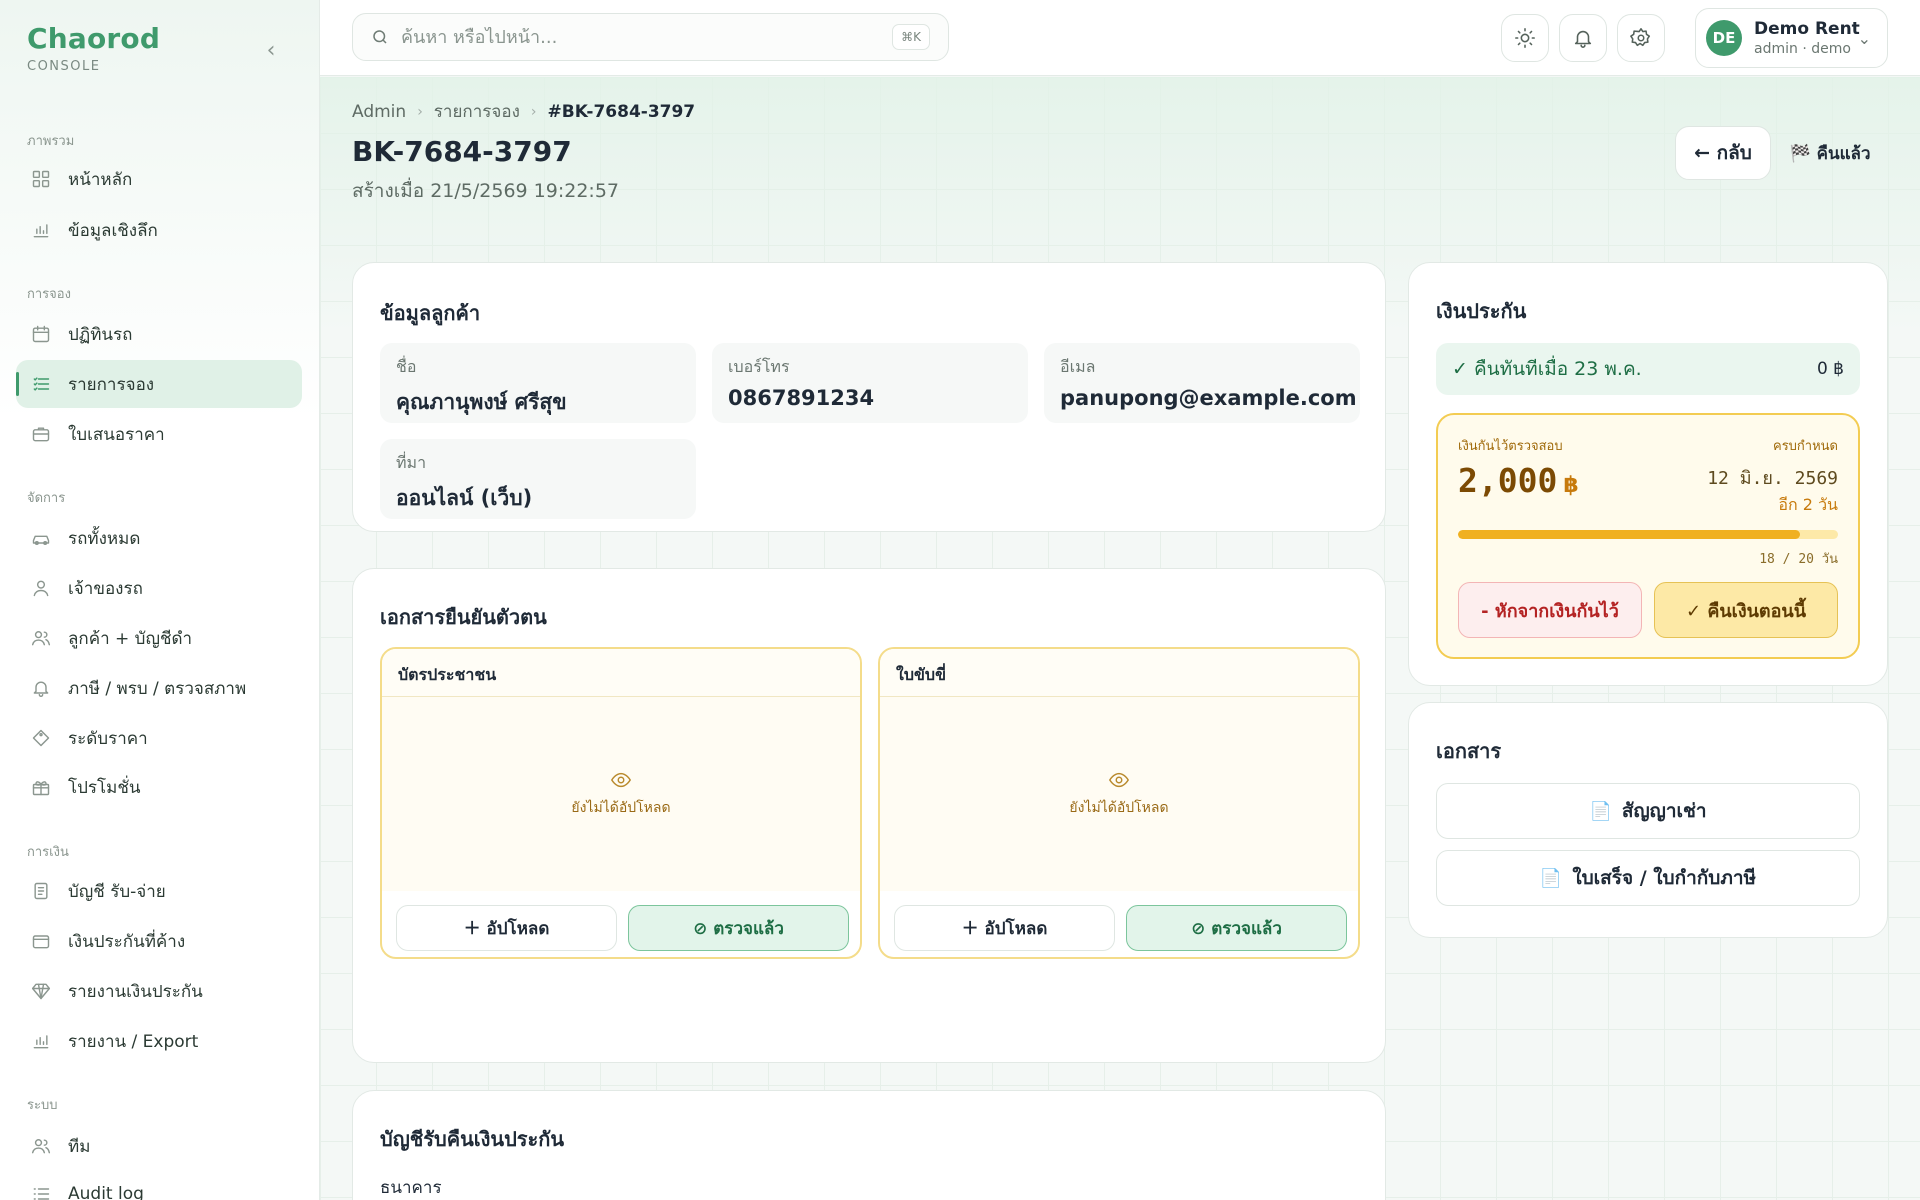 The image size is (1920, 1200). What do you see at coordinates (869, 1145) in the screenshot?
I see `refund-account-card: บัญชีรับคืนเงินประกัน ธนาคาร` at bounding box center [869, 1145].